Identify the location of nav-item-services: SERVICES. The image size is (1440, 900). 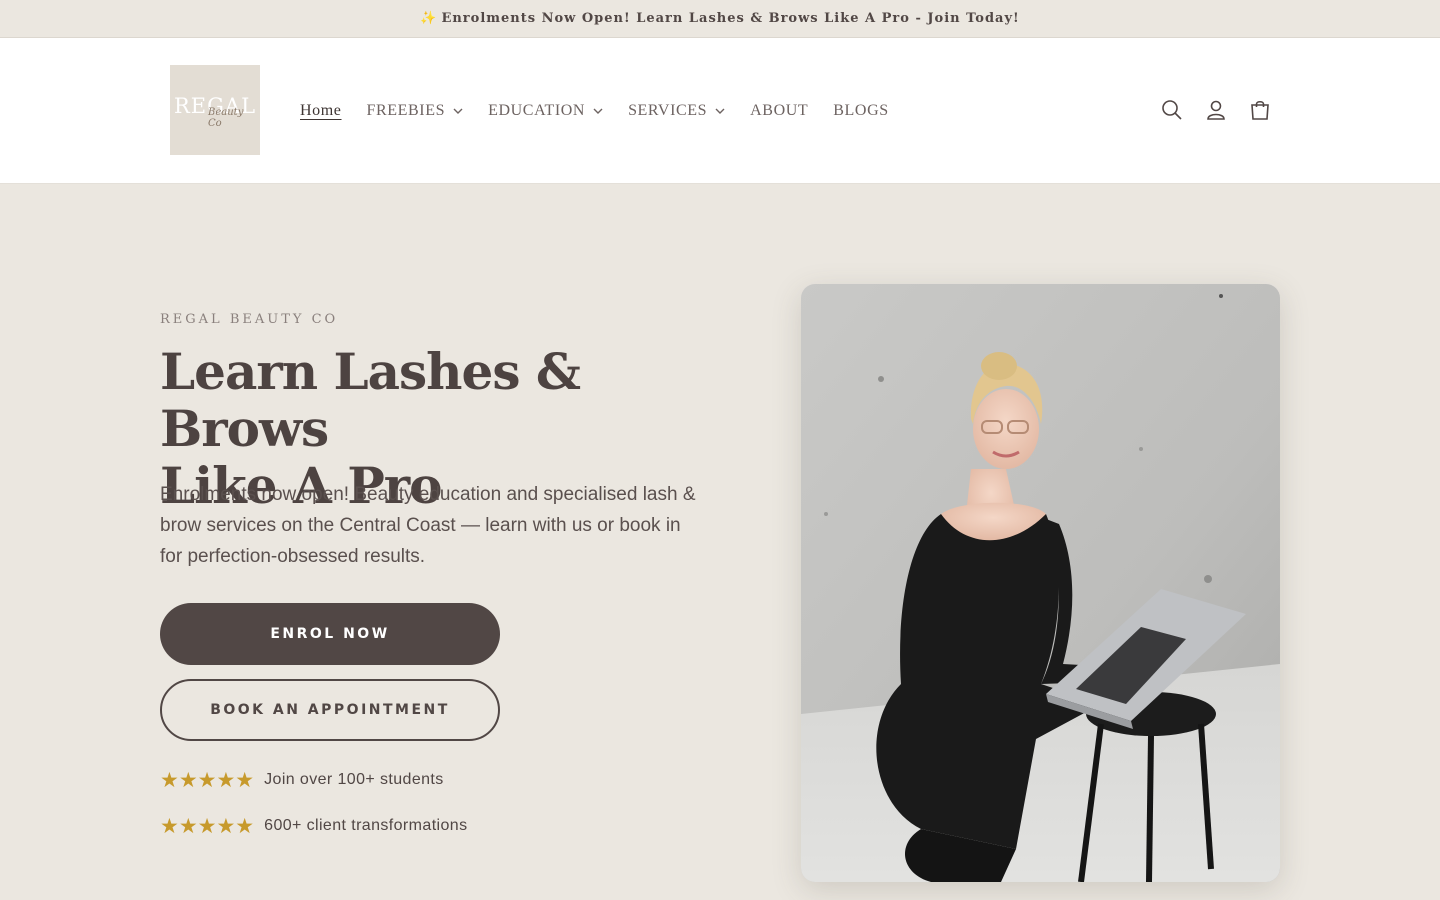
(676, 111).